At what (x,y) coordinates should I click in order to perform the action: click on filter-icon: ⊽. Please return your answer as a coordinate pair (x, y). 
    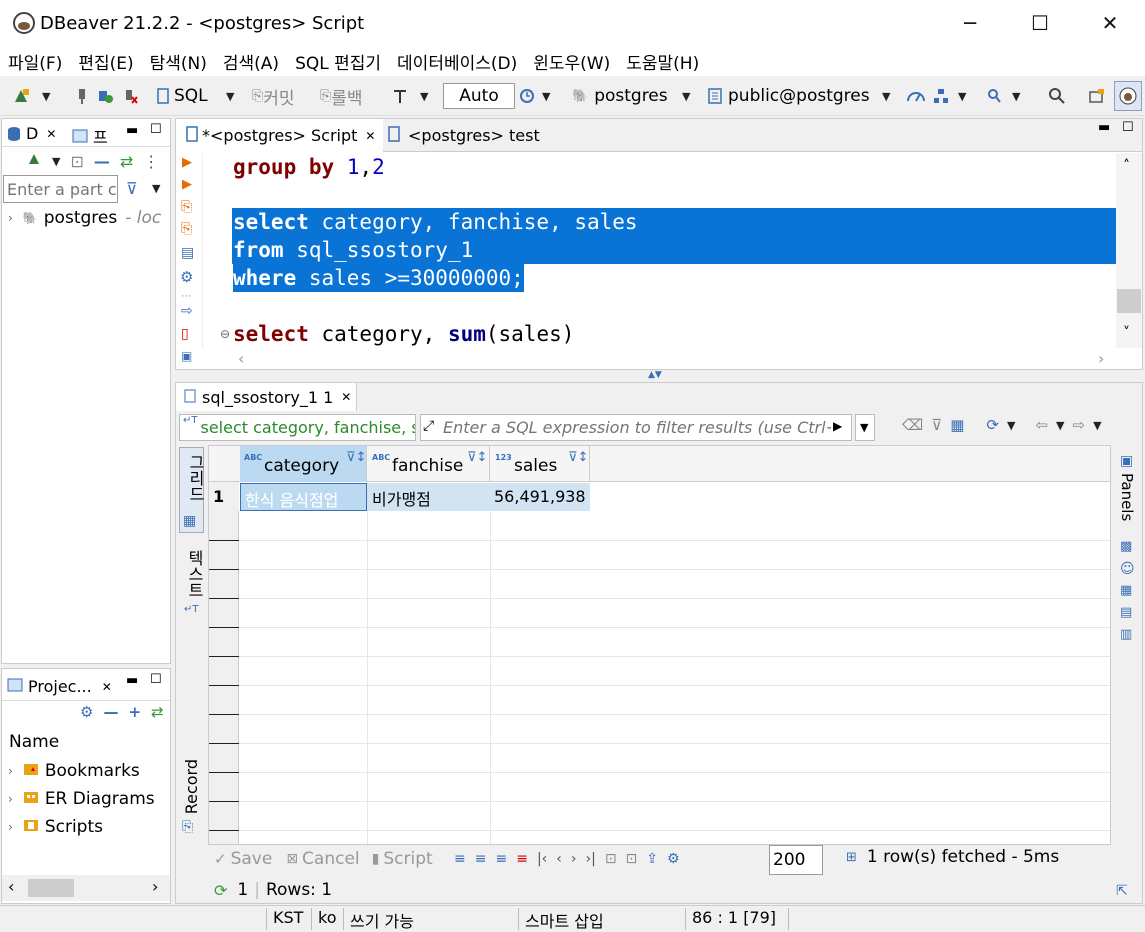
    Looking at the image, I should click on (132, 188).